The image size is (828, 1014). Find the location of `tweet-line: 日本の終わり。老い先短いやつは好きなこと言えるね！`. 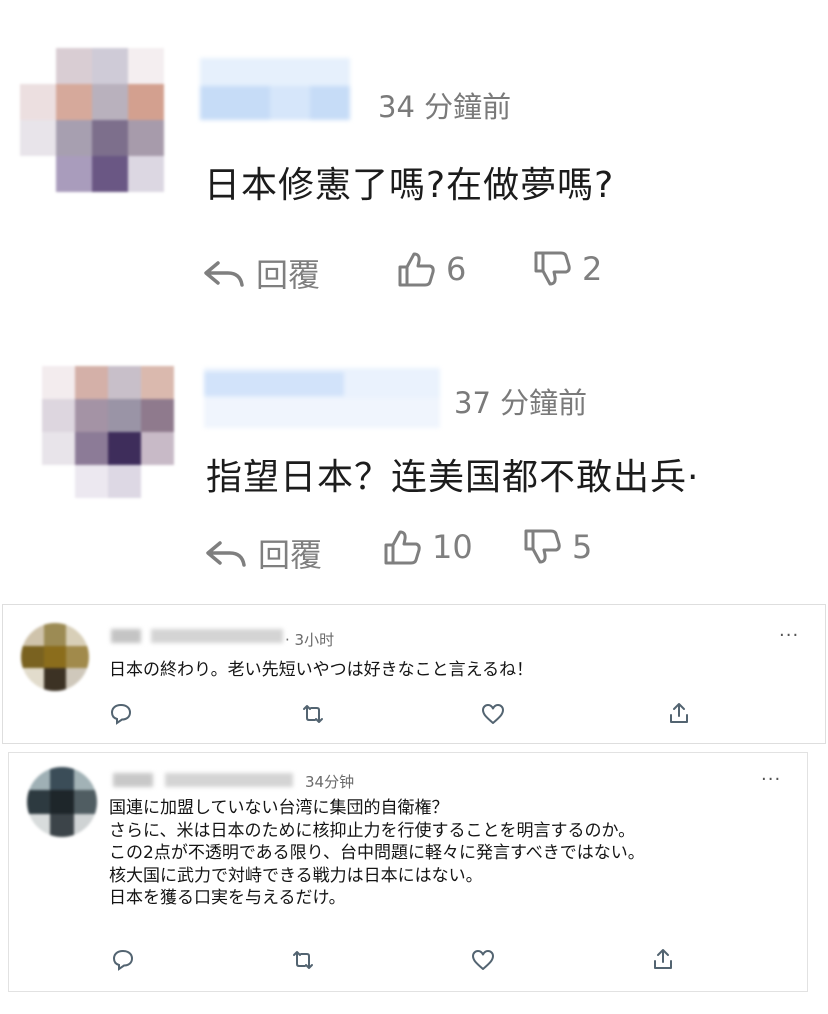

tweet-line: 日本の終わり。老い先短いやつは好きなこと言えるね！ is located at coordinates (321, 670).